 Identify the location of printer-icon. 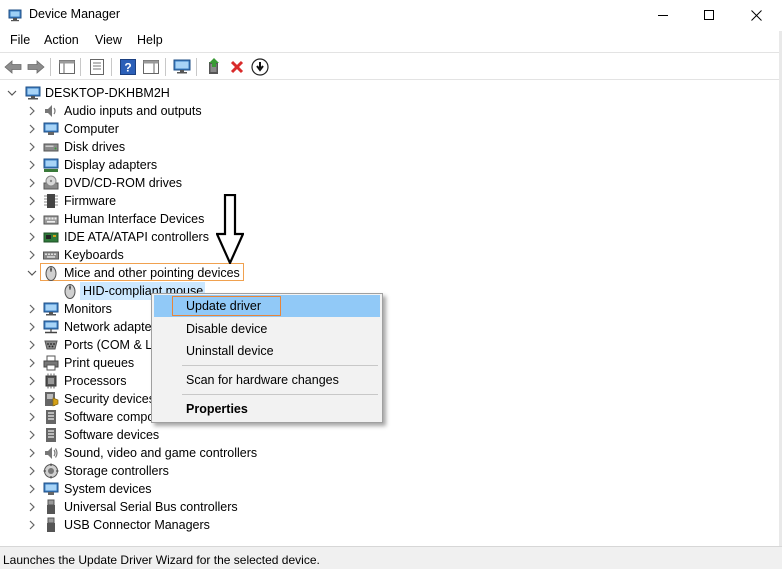
(51, 363).